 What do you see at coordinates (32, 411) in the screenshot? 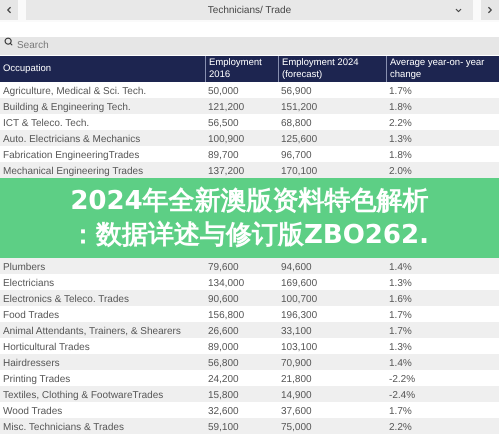
I see `table-cell: Wood Trades` at bounding box center [32, 411].